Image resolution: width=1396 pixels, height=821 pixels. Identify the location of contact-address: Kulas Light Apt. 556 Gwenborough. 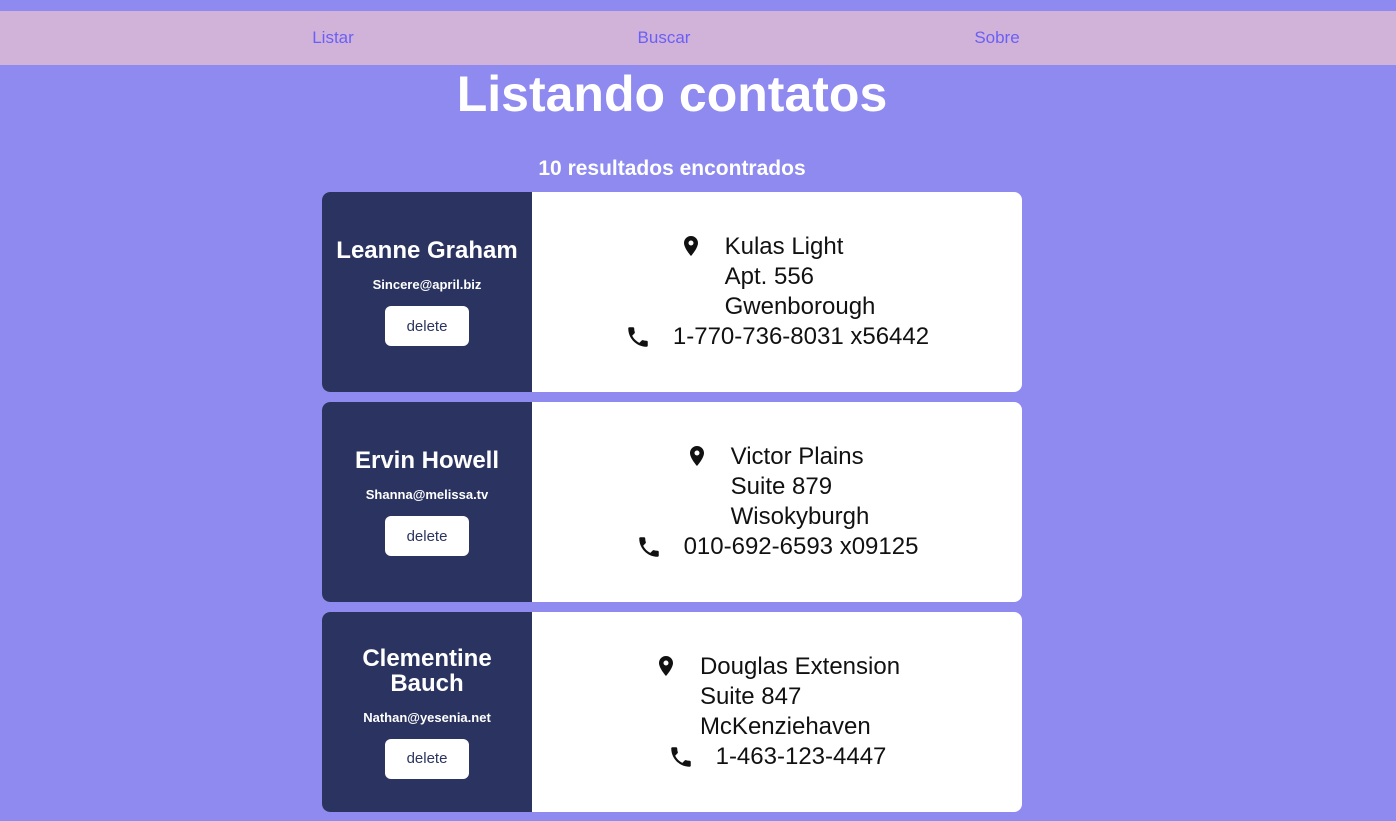
(777, 277).